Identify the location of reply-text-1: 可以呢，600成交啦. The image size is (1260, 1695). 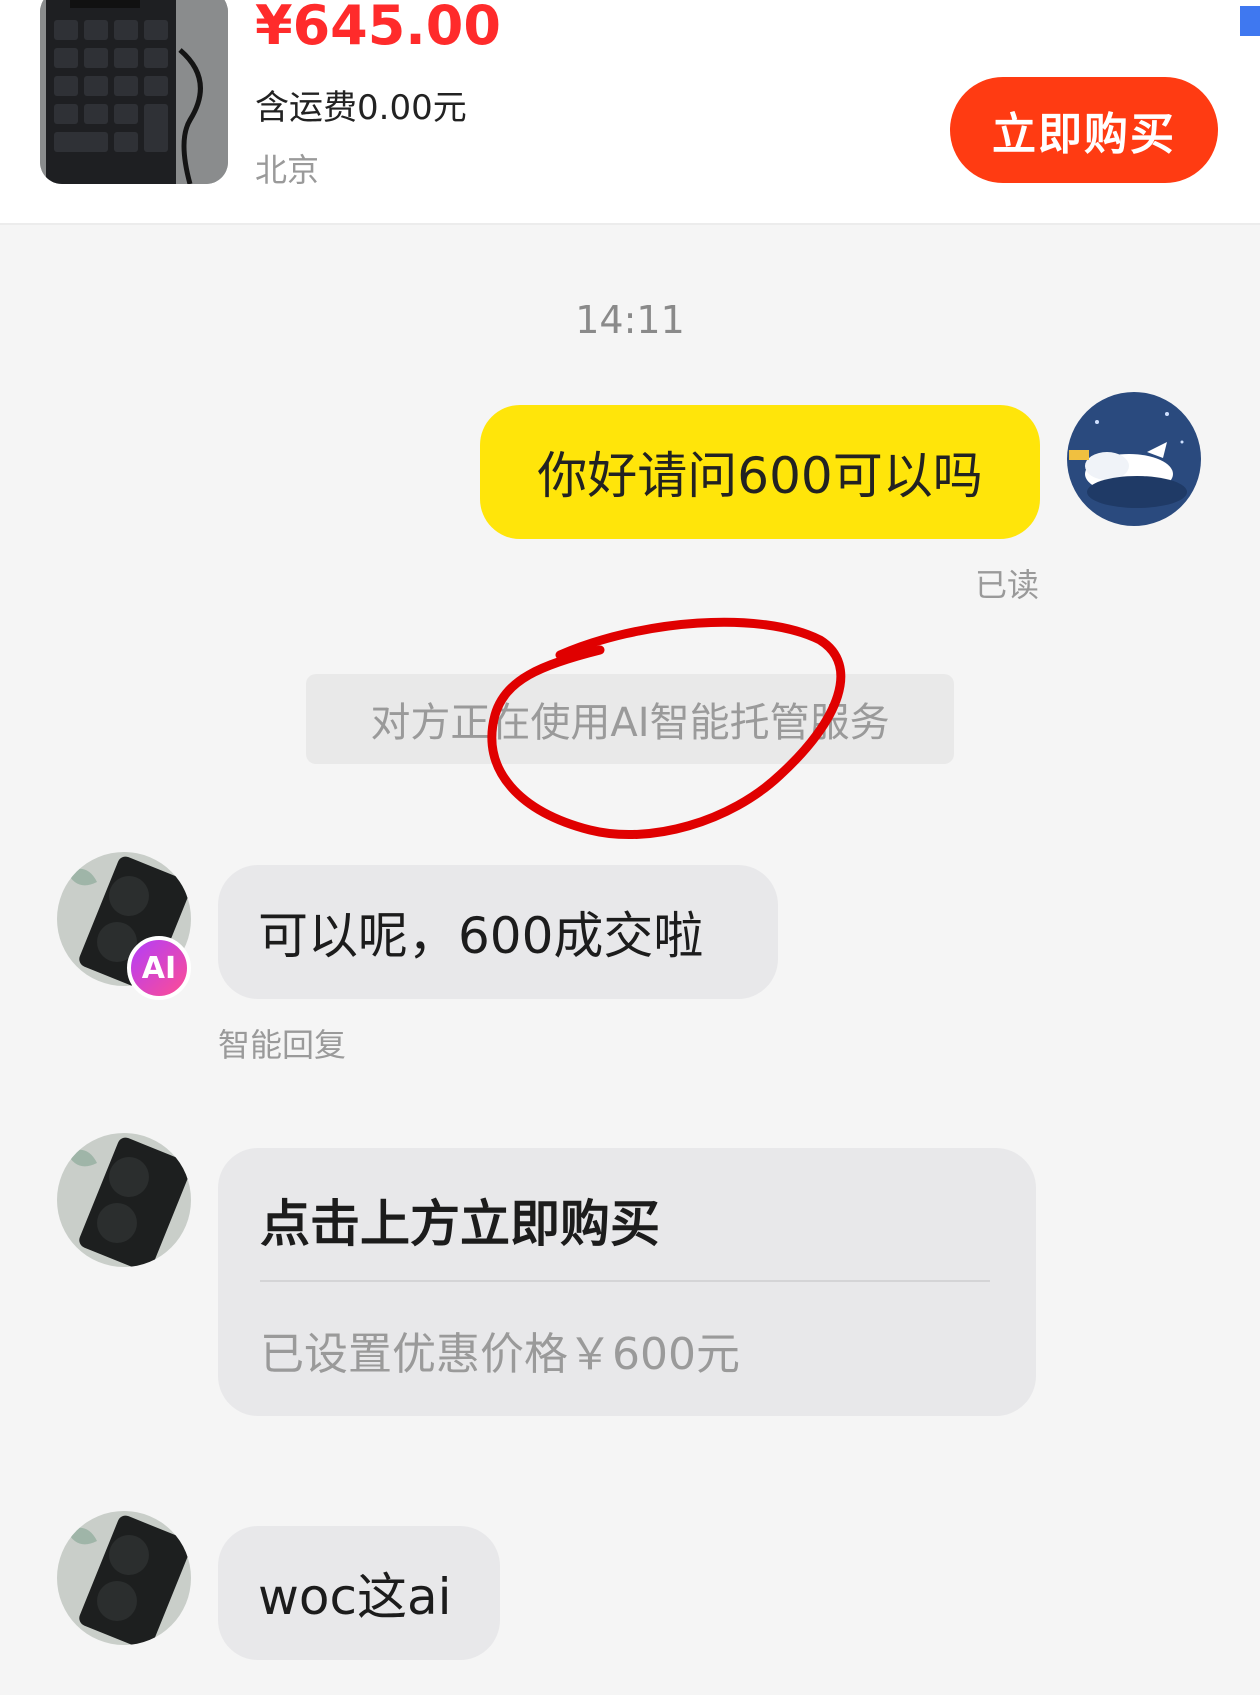
(481, 936).